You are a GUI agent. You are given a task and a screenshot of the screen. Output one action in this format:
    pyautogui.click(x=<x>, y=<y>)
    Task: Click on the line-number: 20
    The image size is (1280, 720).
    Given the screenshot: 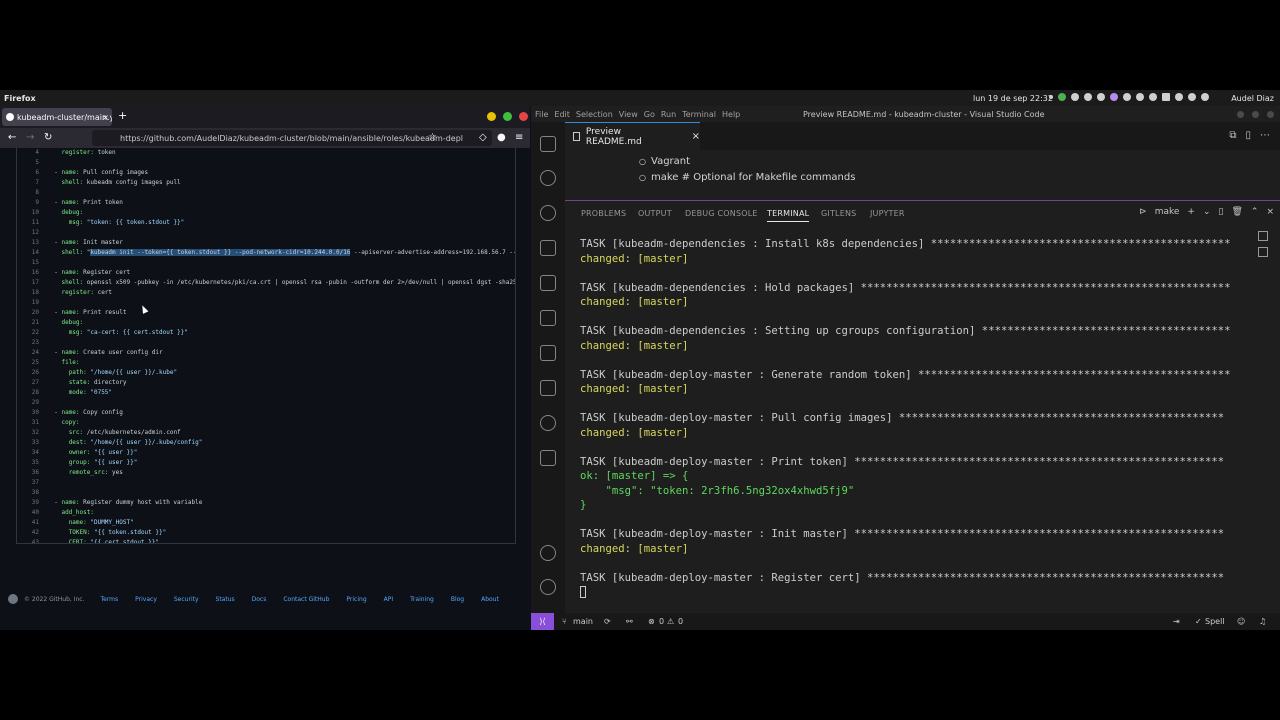 What is the action you would take?
    pyautogui.click(x=28, y=313)
    